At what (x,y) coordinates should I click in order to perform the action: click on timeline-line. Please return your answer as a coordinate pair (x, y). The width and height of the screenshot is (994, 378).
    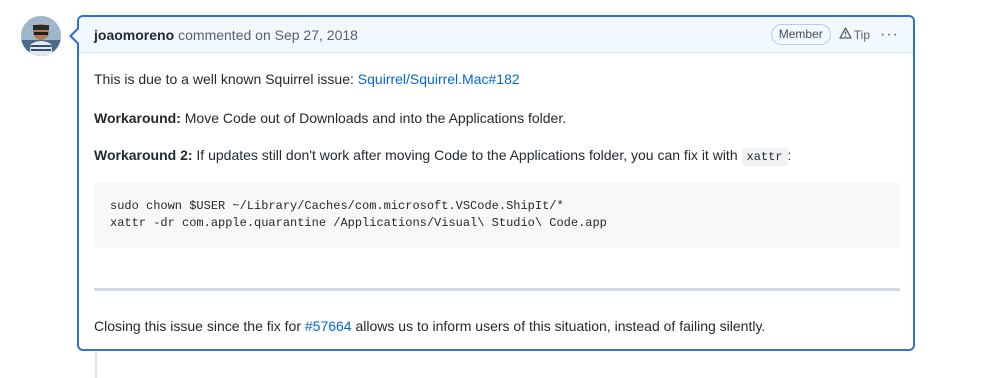
    Looking at the image, I should click on (96, 364).